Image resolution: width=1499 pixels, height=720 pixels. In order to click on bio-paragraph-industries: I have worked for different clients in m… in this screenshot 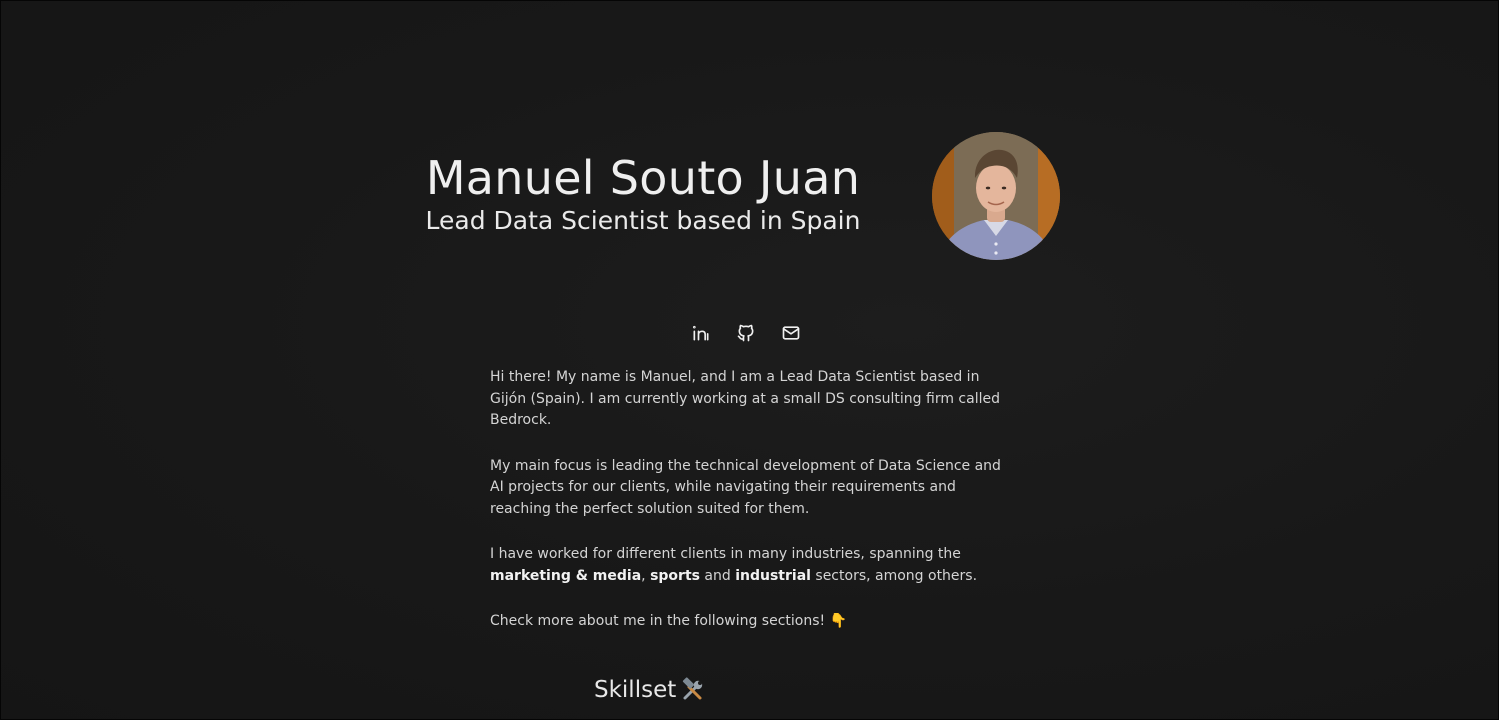, I will do `click(750, 565)`.